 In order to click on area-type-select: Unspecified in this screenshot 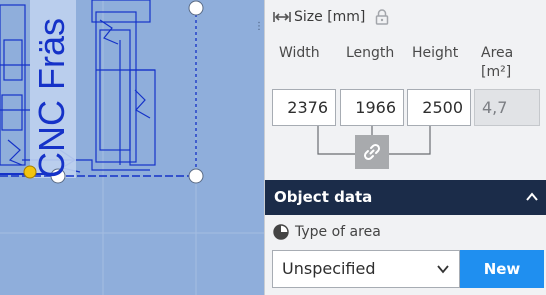, I will do `click(366, 269)`.